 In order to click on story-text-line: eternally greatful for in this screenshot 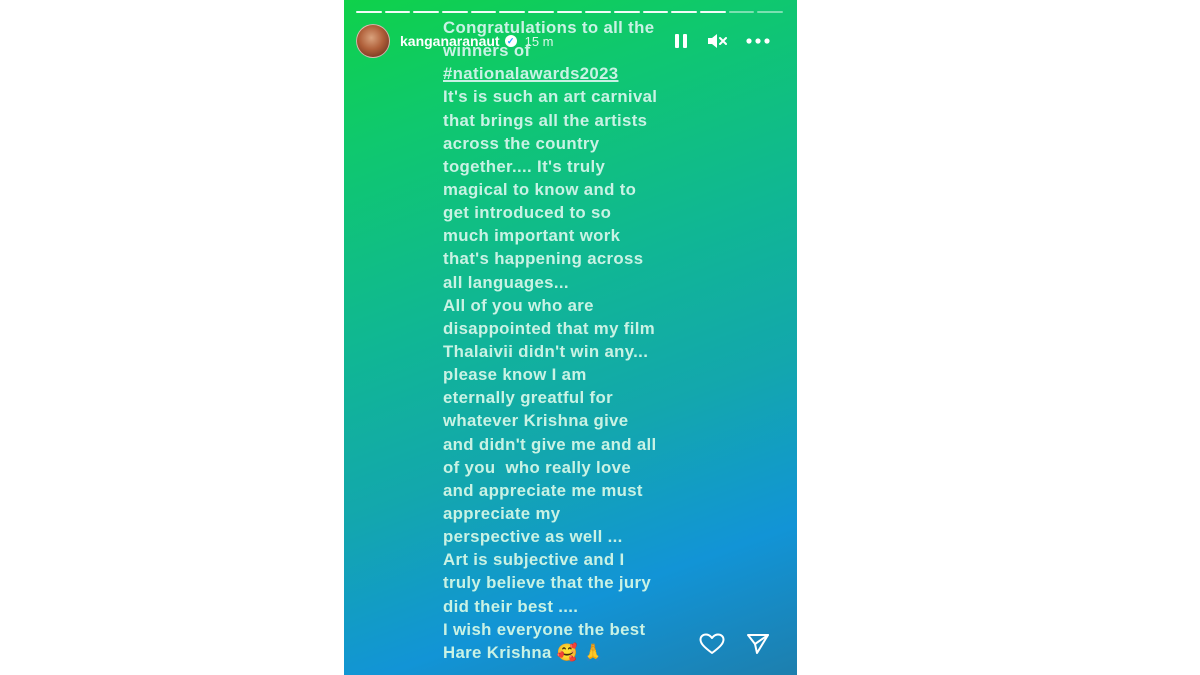, I will do `click(528, 398)`.